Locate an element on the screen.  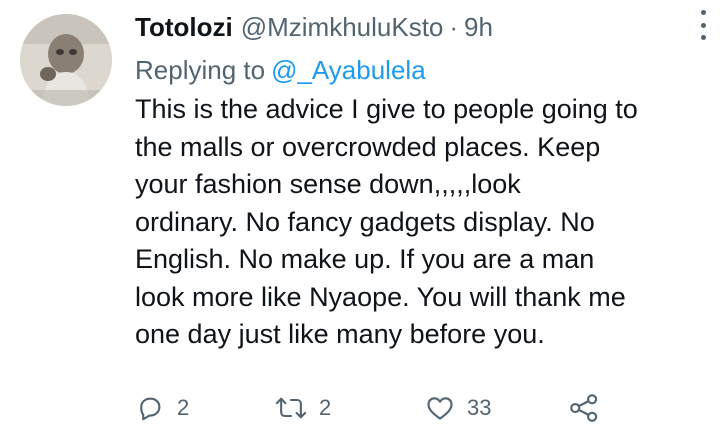
tweet-text-line: the malls or overcrowded places. Keep is located at coordinates (368, 146).